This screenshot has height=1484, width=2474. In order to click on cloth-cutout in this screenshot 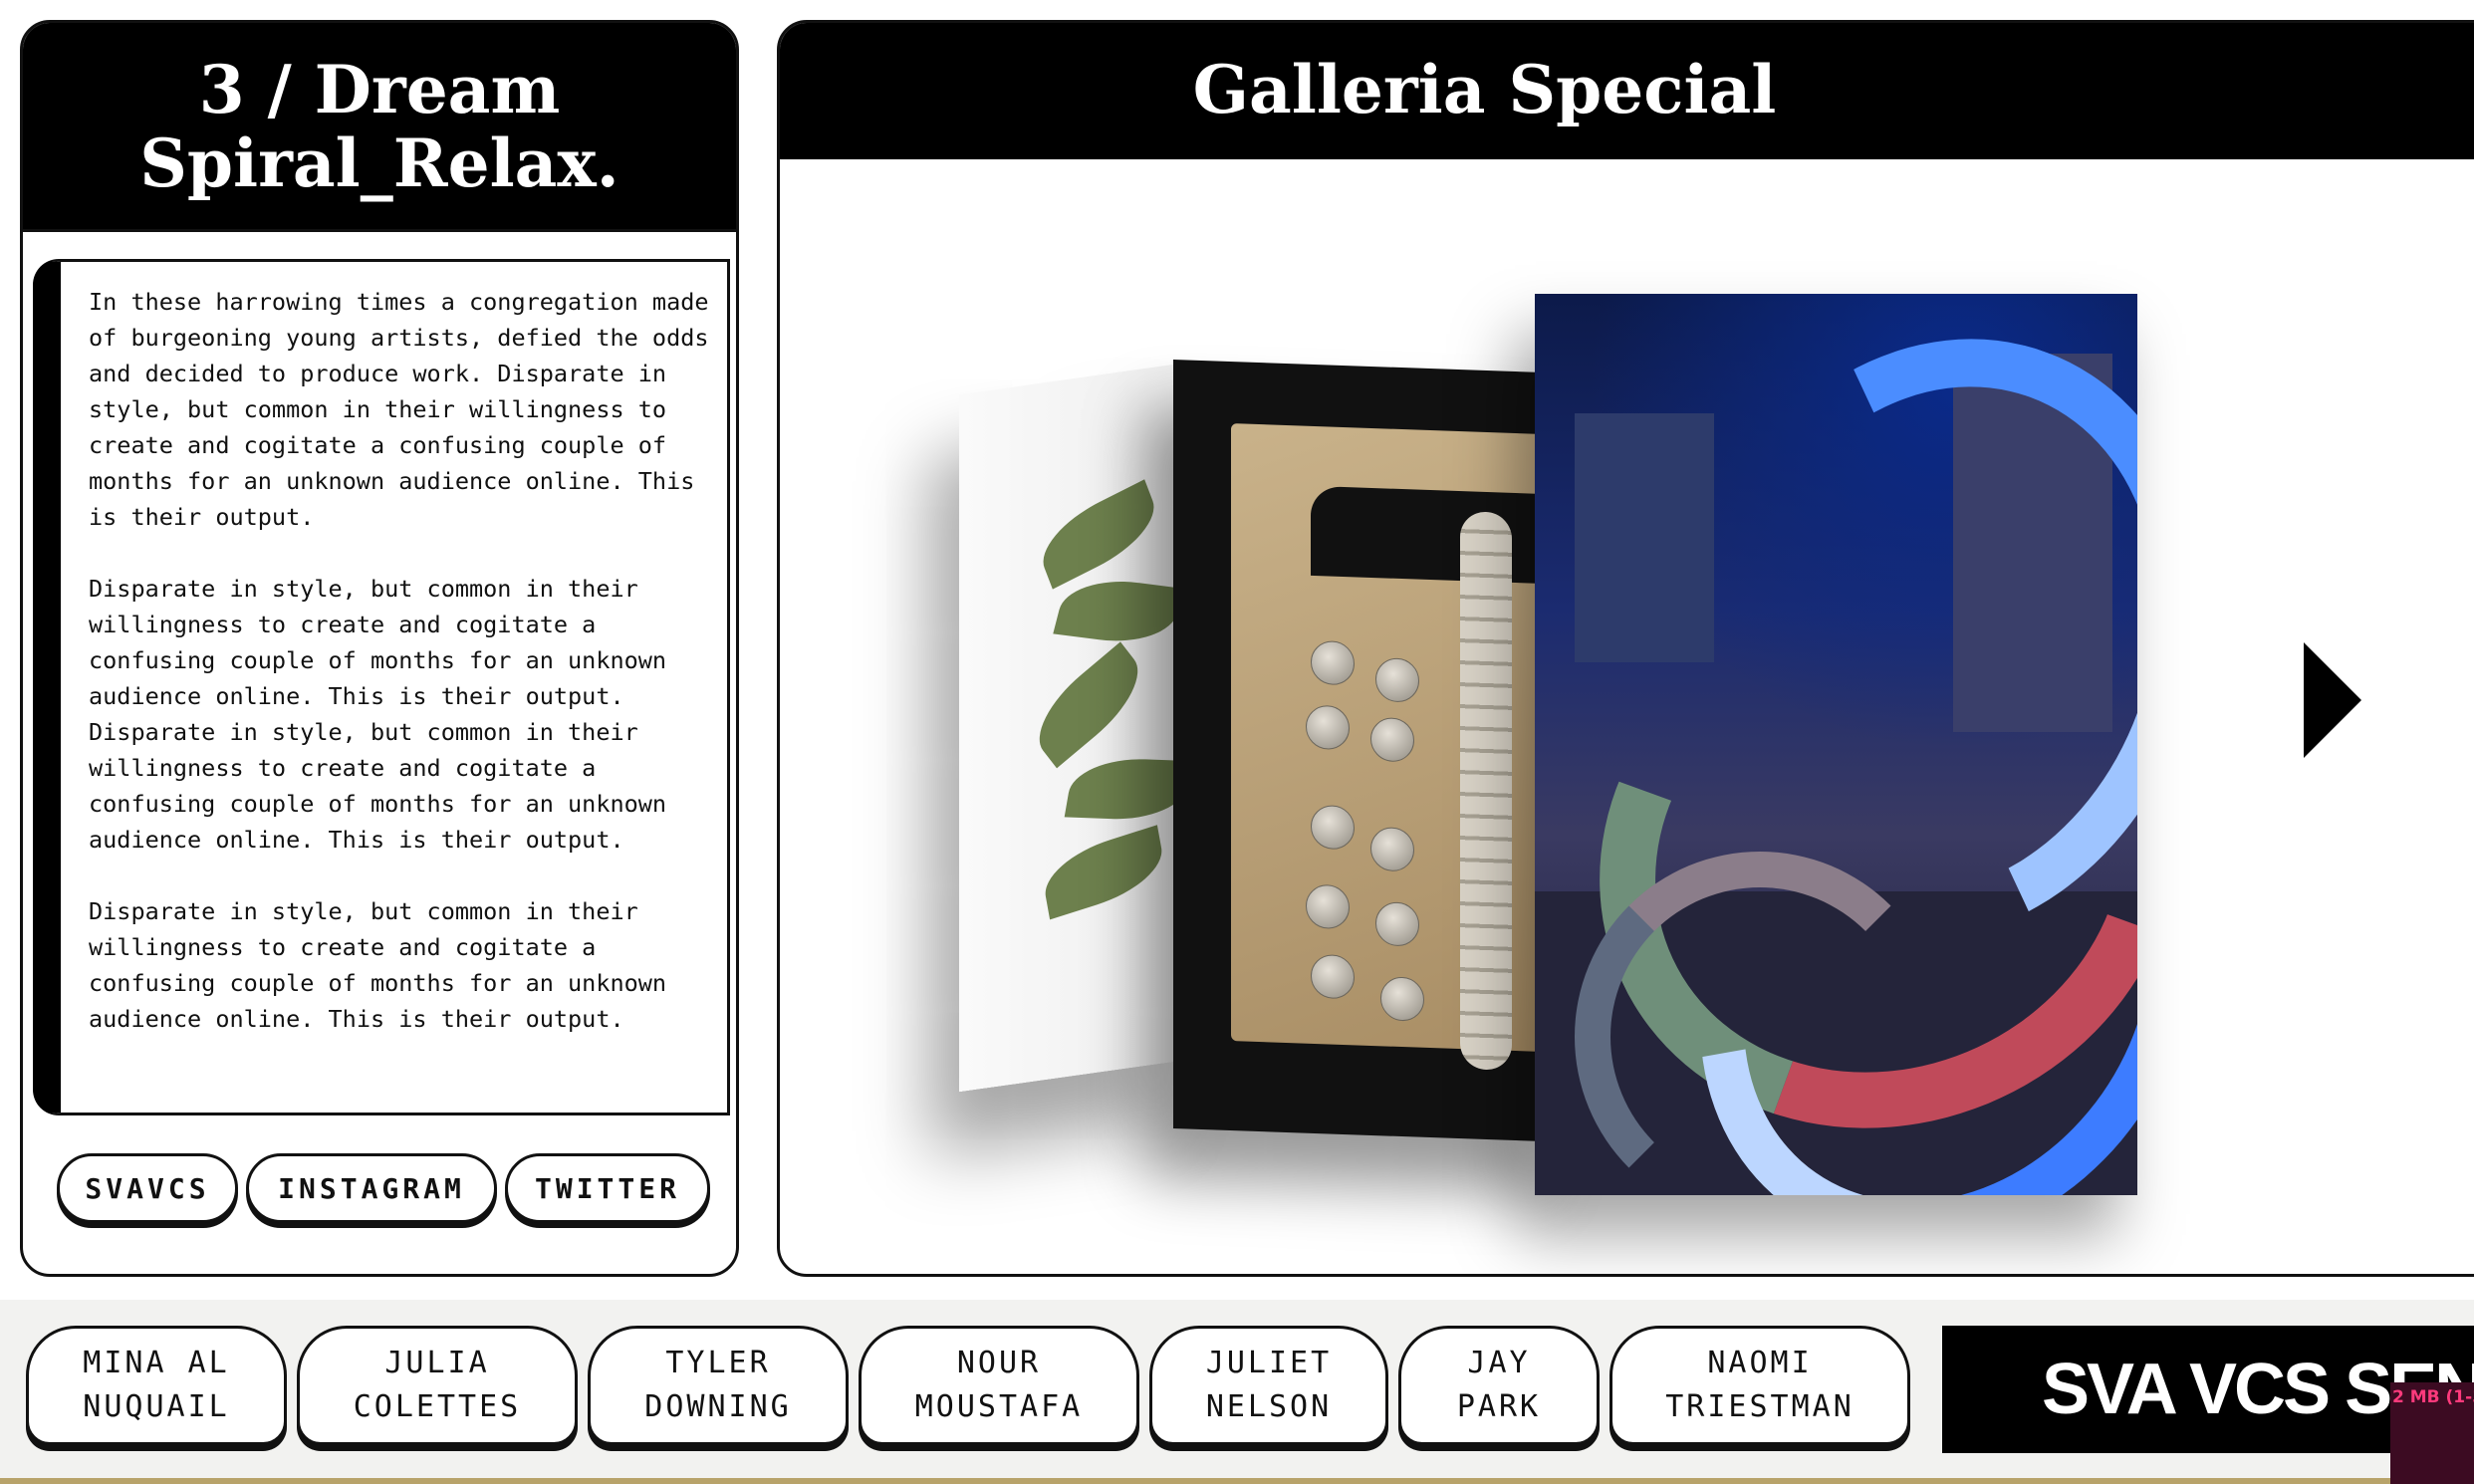, I will do `click(1441, 536)`.